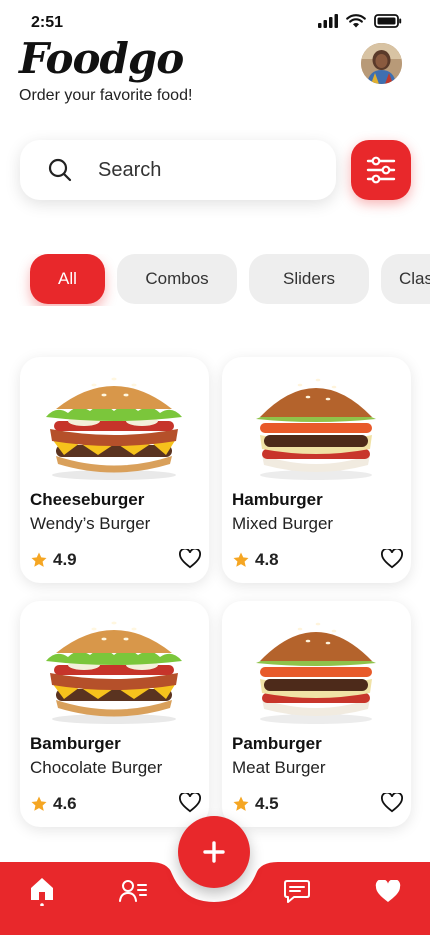 The width and height of the screenshot is (430, 935). I want to click on product-name: Hamburger, so click(277, 499).